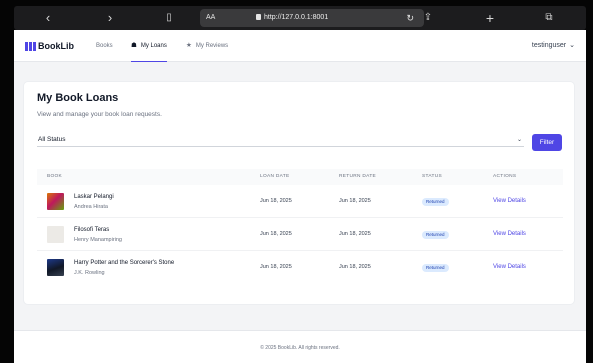 The image size is (593, 363). What do you see at coordinates (432, 176) in the screenshot?
I see `th-status: STATUS` at bounding box center [432, 176].